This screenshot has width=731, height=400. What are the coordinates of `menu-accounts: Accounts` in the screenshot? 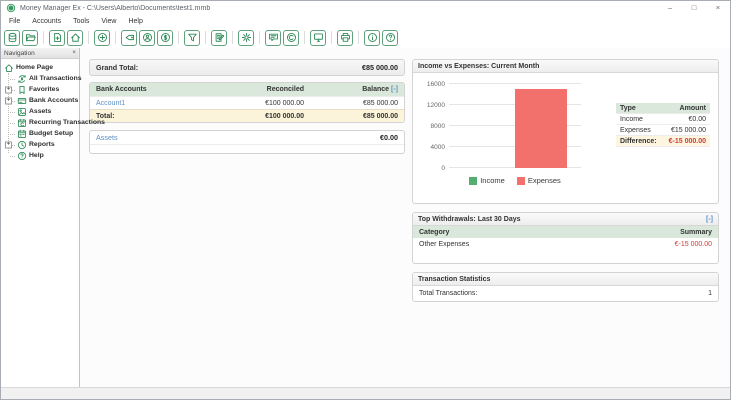 It's located at (46, 21).